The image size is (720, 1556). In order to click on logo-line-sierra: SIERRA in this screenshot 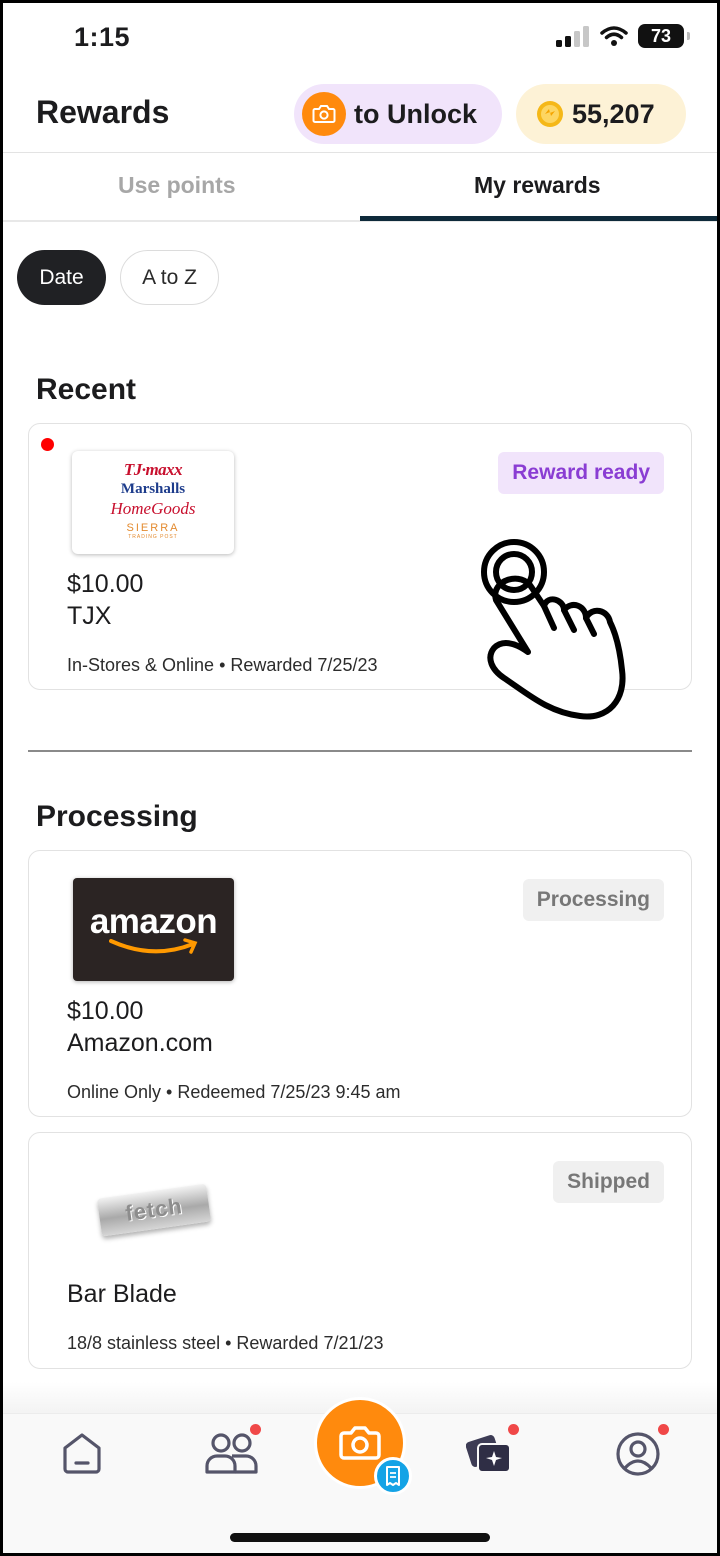, I will do `click(153, 528)`.